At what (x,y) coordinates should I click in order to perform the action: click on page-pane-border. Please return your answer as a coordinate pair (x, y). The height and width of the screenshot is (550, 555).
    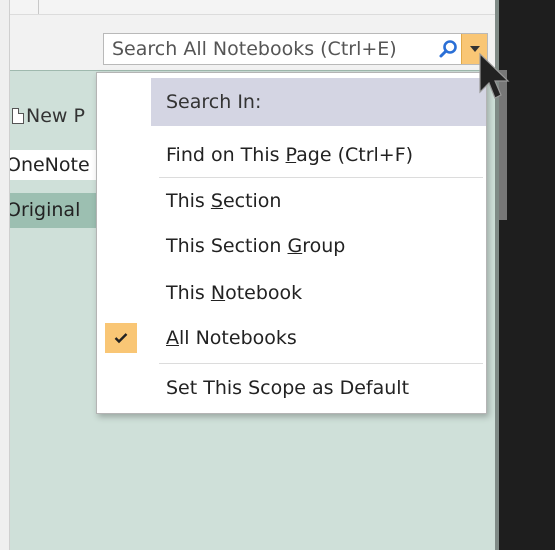
    Looking at the image, I should click on (252, 70).